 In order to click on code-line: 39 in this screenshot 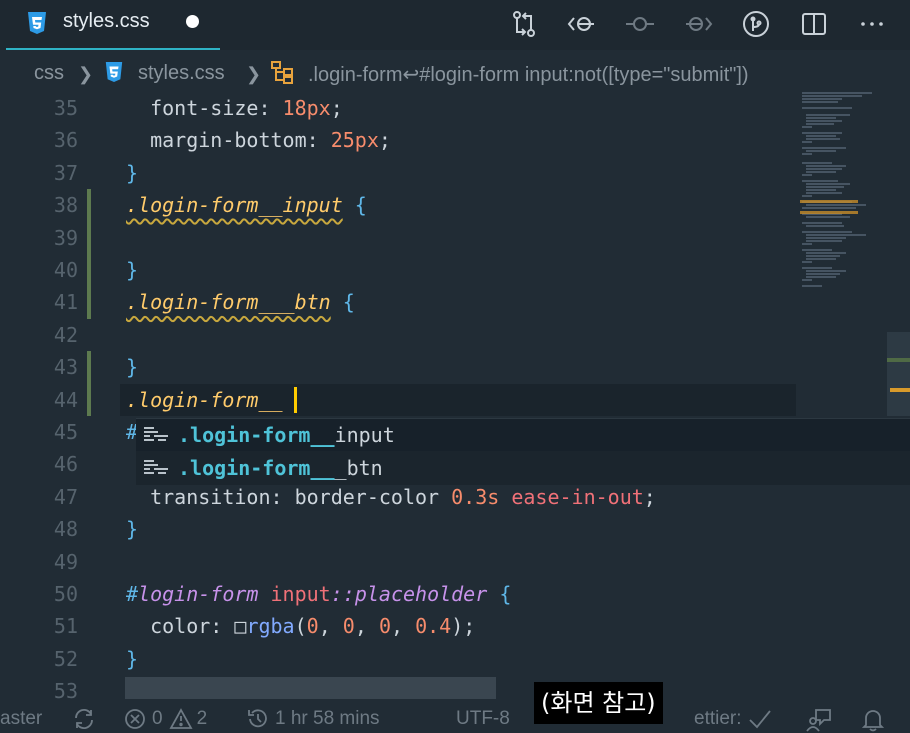, I will do `click(455, 238)`.